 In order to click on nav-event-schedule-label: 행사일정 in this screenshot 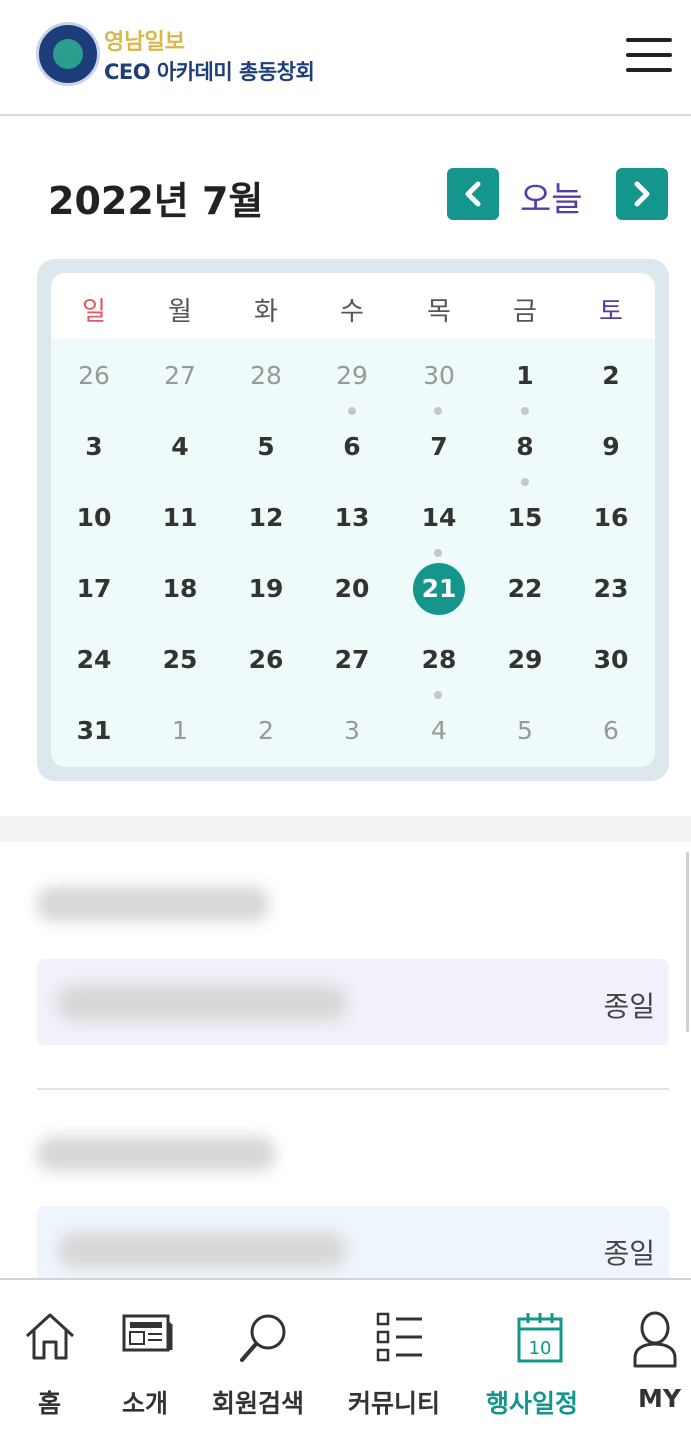, I will do `click(532, 1403)`.